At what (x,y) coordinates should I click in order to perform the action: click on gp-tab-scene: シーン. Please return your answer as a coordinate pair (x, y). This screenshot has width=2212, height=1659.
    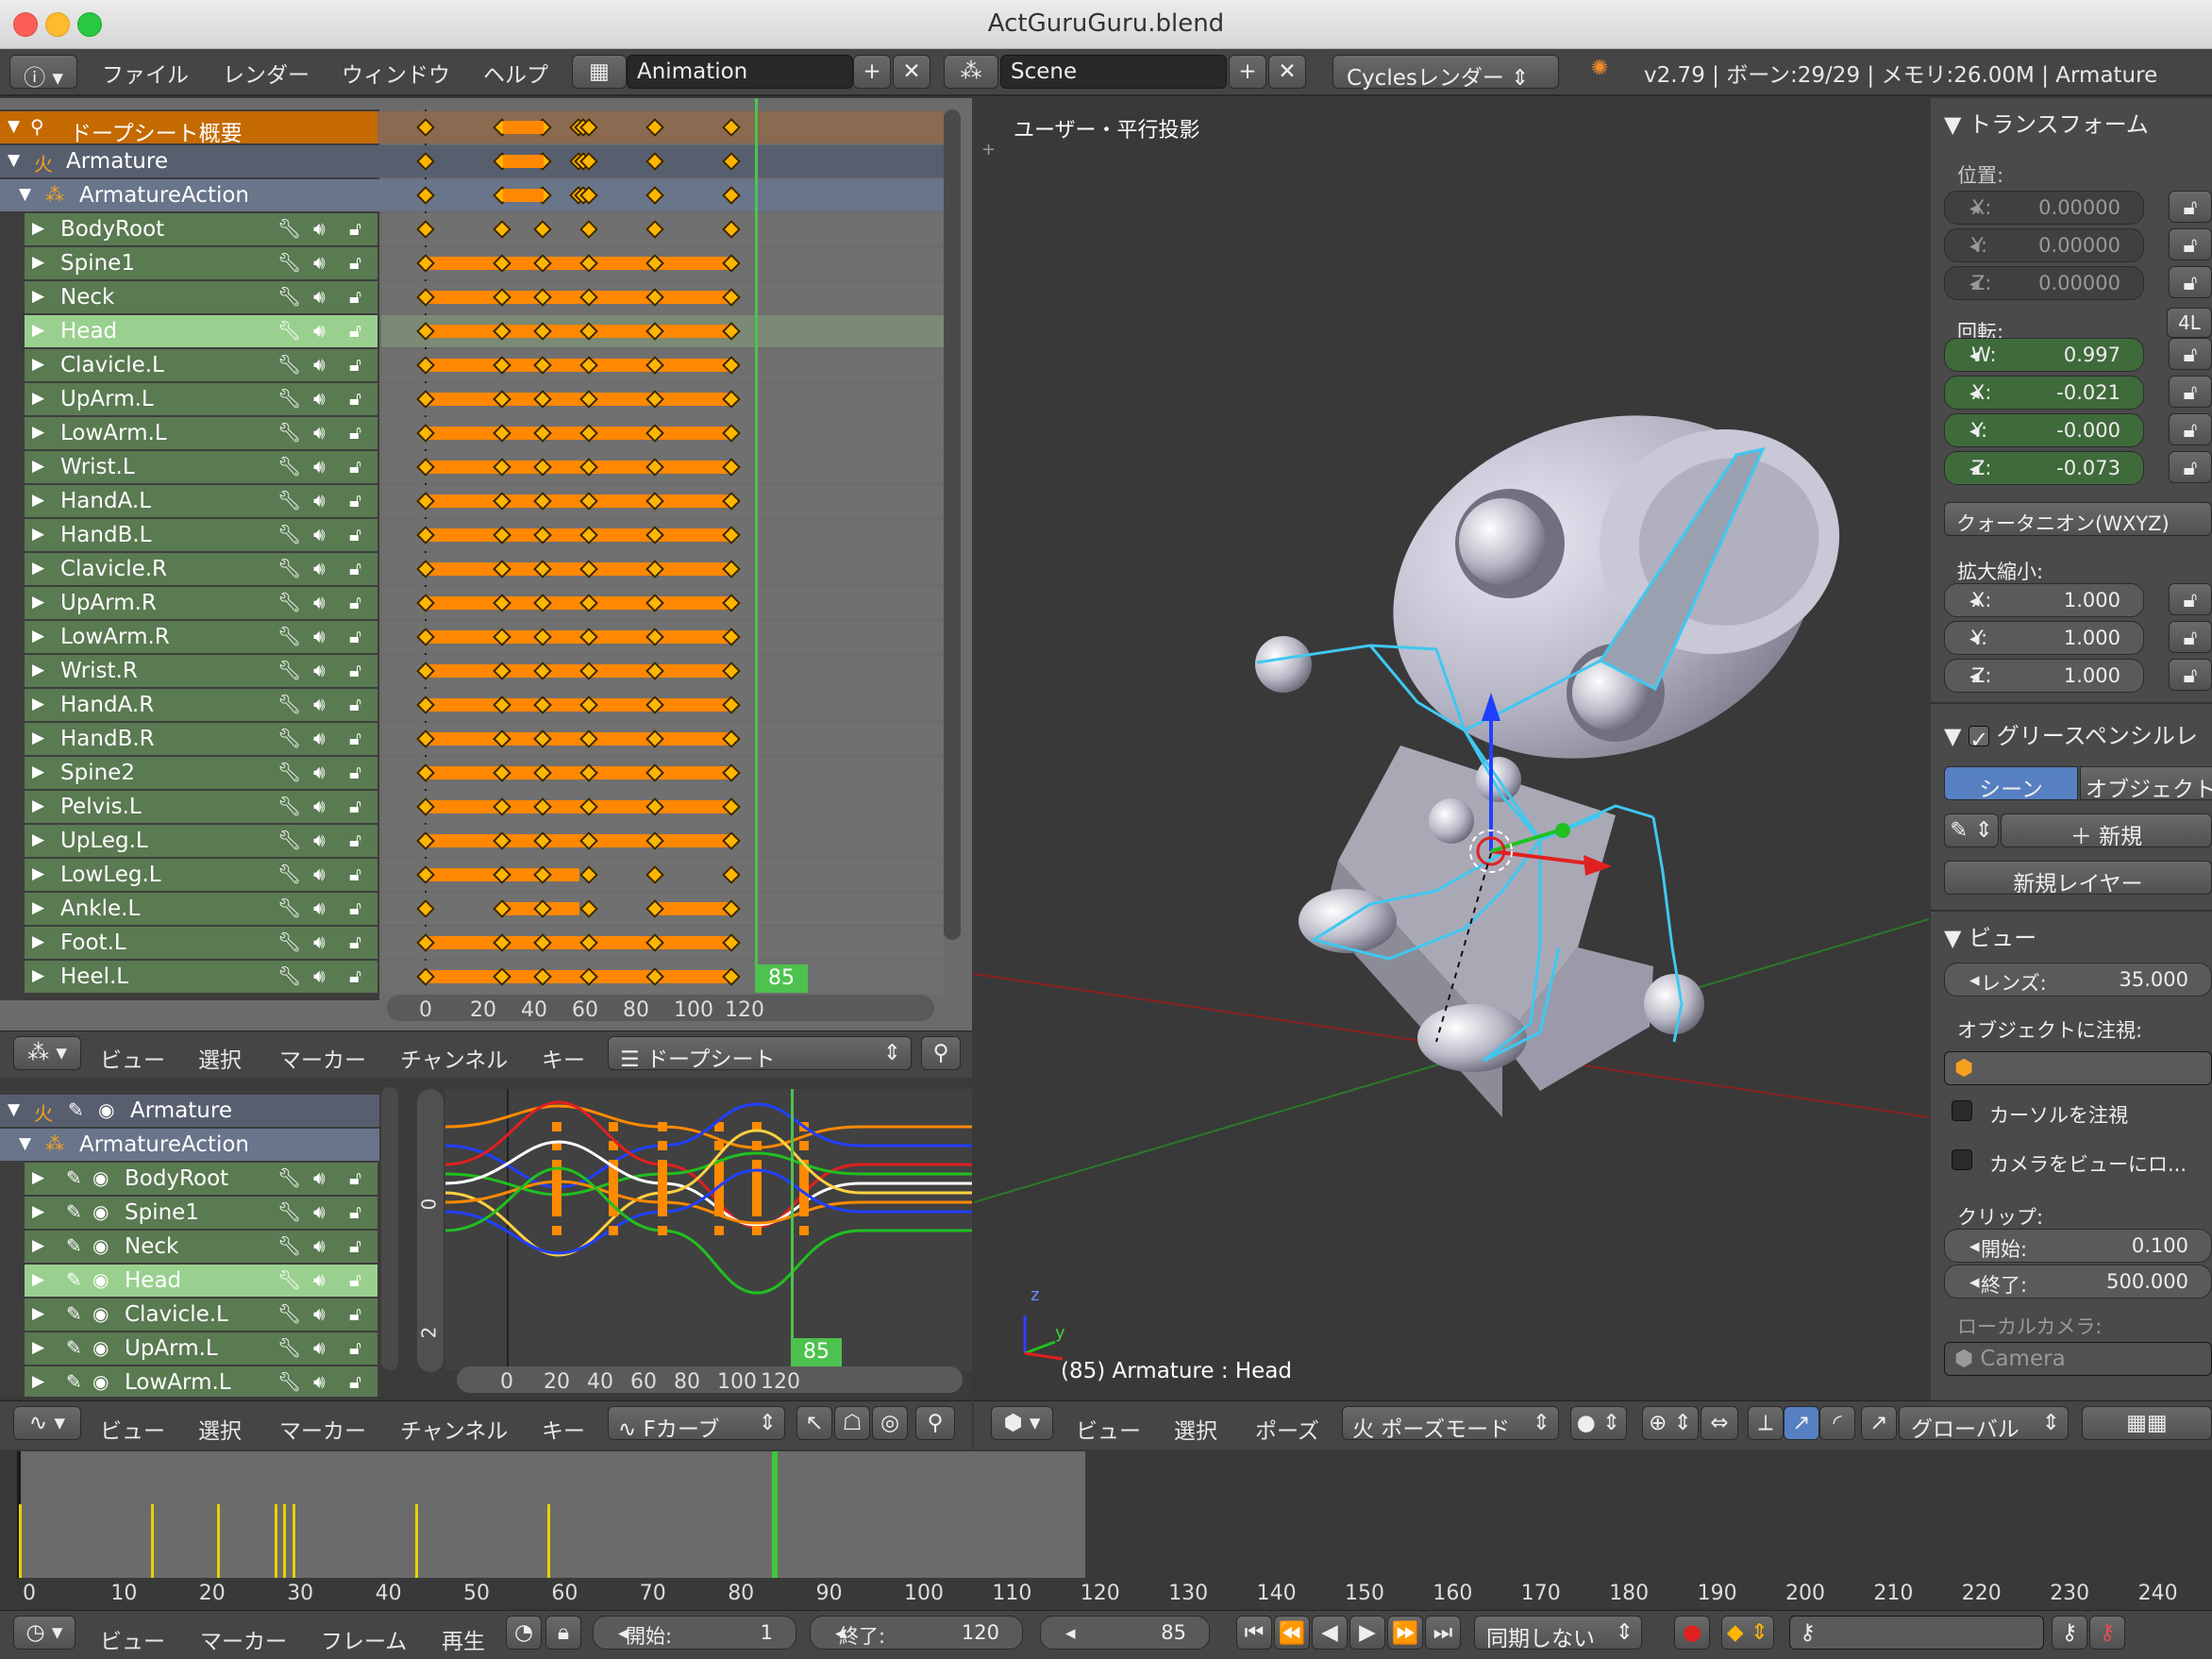
    Looking at the image, I should click on (2011, 784).